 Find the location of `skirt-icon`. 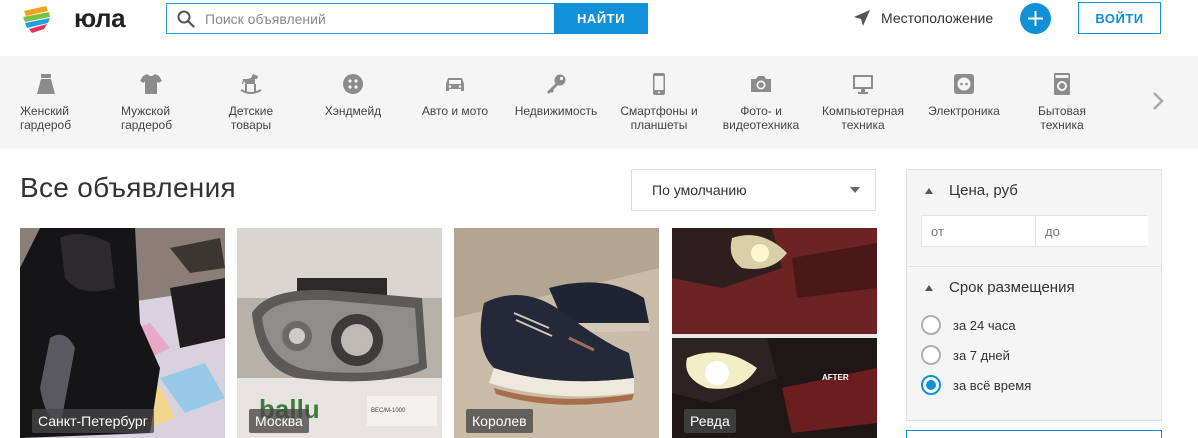

skirt-icon is located at coordinates (46, 84).